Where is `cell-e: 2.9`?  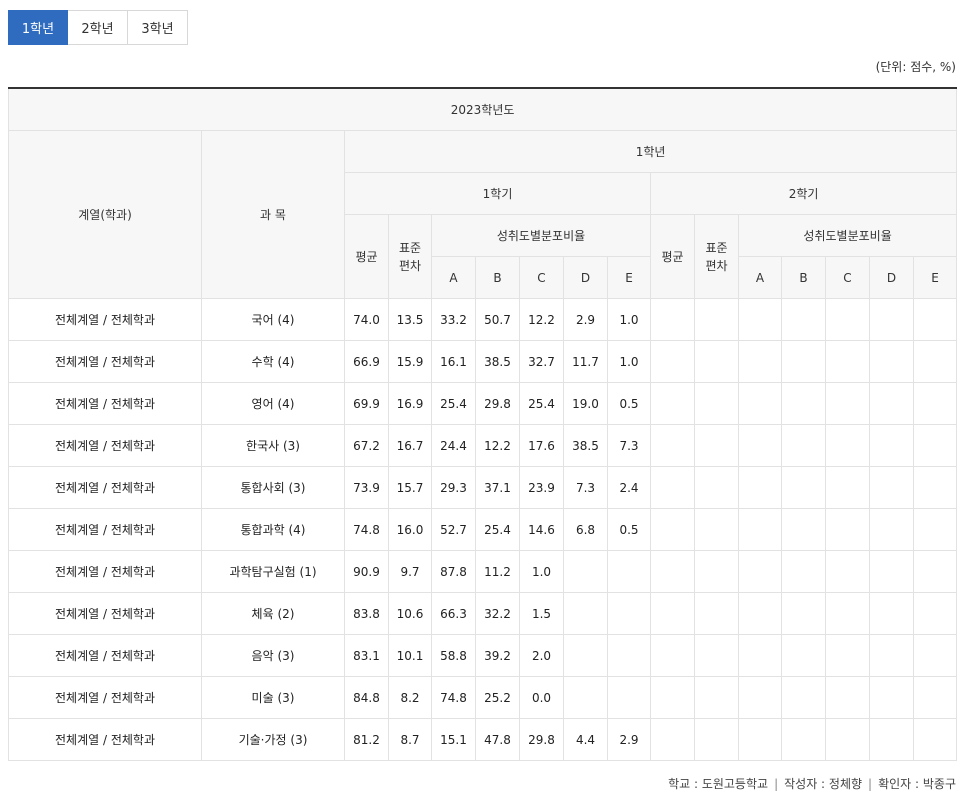
cell-e: 2.9 is located at coordinates (629, 739).